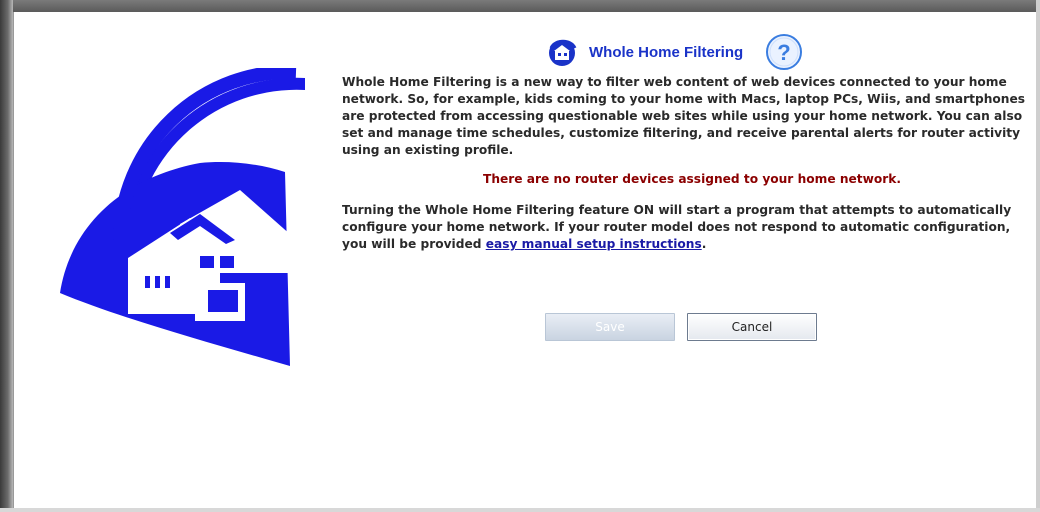 This screenshot has width=1040, height=512. I want to click on globe-shield-icon, so click(563, 52).